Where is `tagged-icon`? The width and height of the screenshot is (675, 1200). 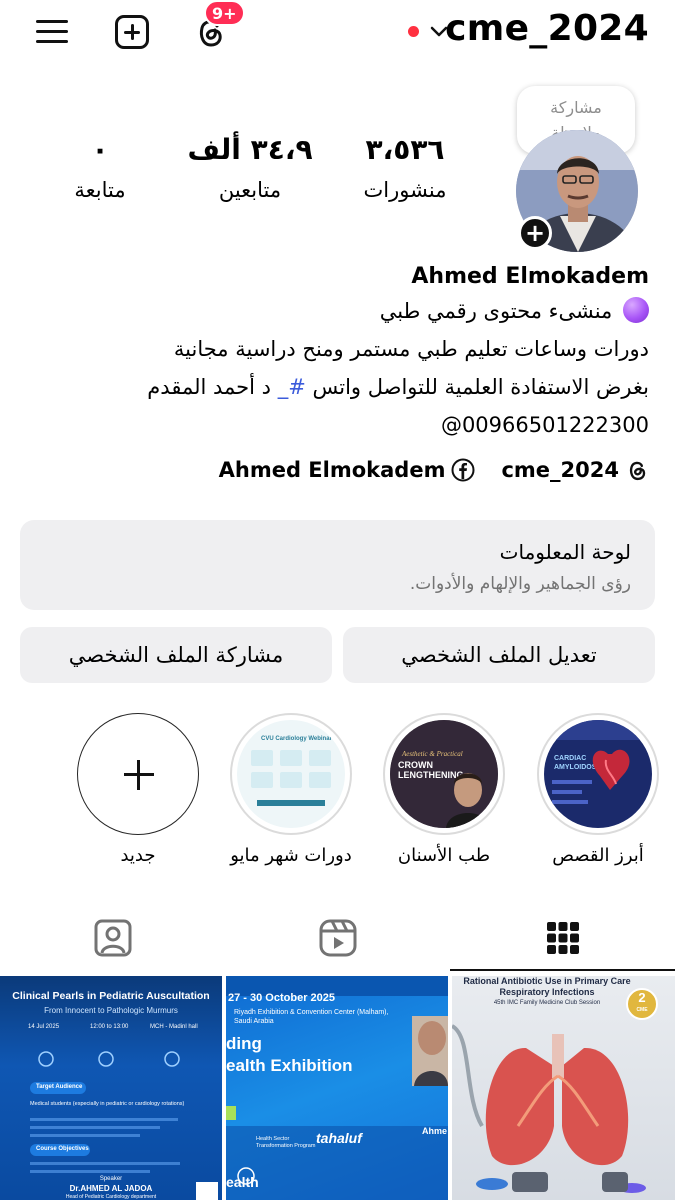 tagged-icon is located at coordinates (112, 938).